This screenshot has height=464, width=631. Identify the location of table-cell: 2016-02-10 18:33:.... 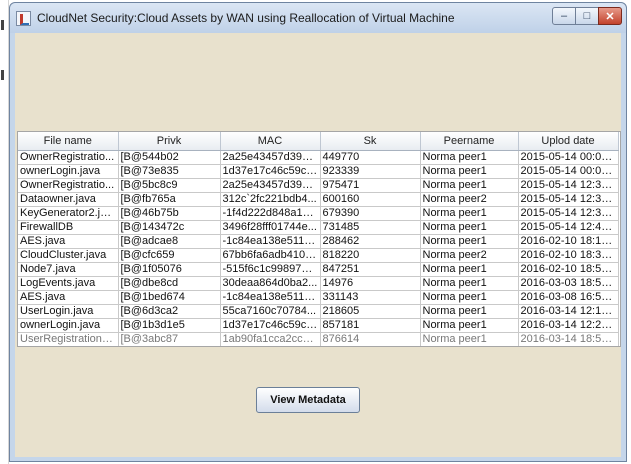
(568, 255).